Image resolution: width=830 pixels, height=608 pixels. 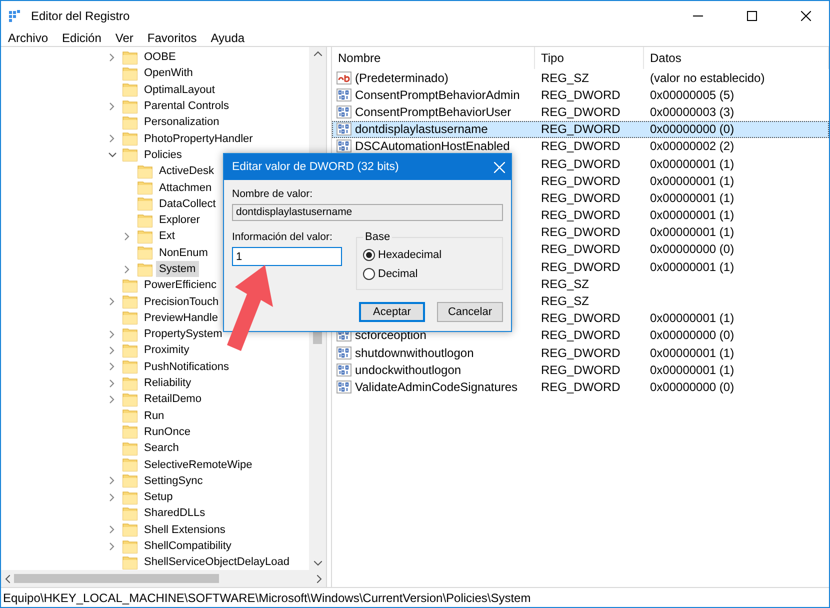 I want to click on value-name: DSCAutomationHostEnabled, so click(x=432, y=146).